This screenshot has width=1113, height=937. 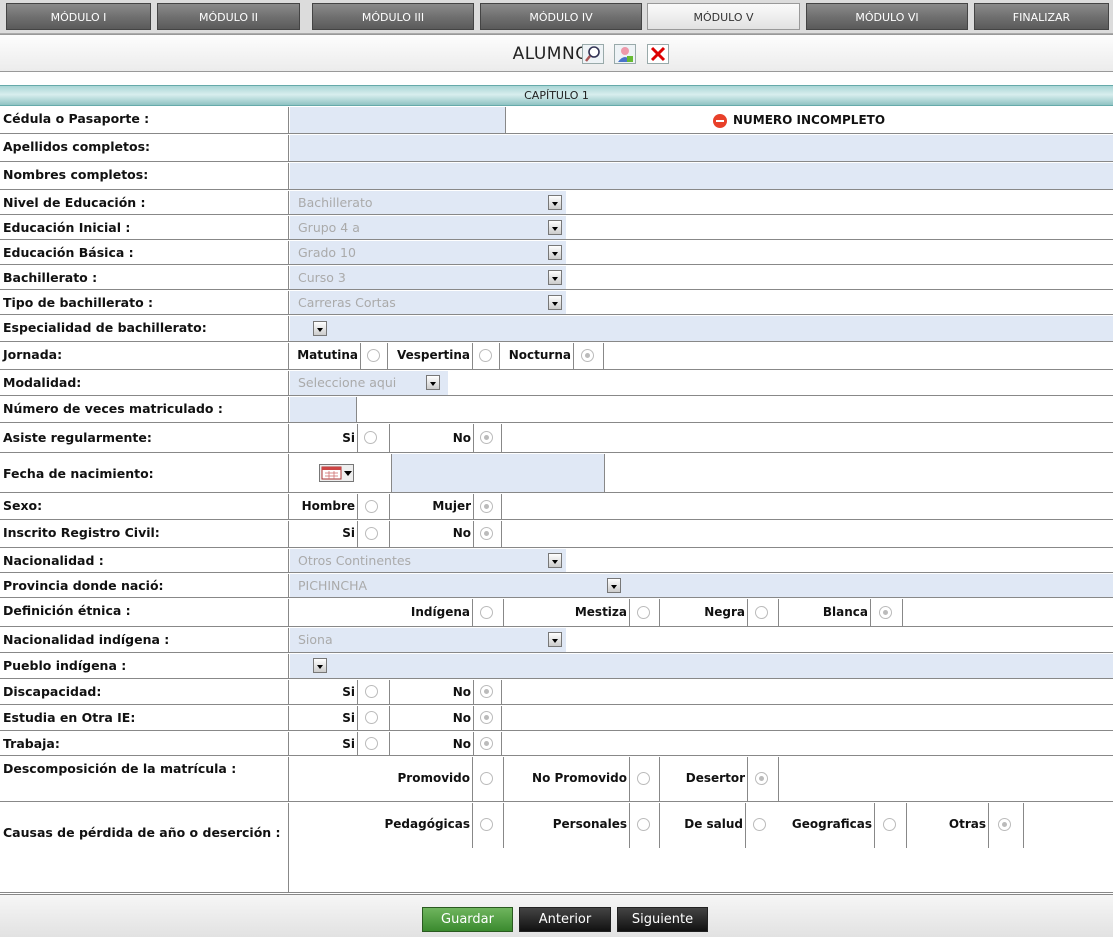 I want to click on radio-hombre, so click(x=371, y=506).